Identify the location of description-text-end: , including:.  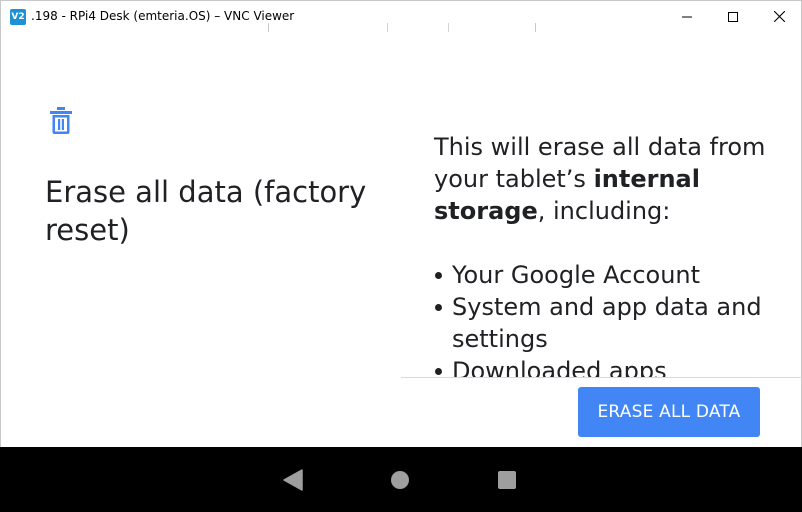
(604, 211).